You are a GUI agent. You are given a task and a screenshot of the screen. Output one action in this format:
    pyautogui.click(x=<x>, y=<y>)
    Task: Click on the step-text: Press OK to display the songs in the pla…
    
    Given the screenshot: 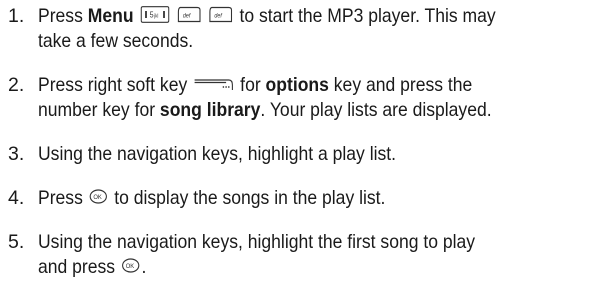 What is the action you would take?
    pyautogui.click(x=212, y=198)
    